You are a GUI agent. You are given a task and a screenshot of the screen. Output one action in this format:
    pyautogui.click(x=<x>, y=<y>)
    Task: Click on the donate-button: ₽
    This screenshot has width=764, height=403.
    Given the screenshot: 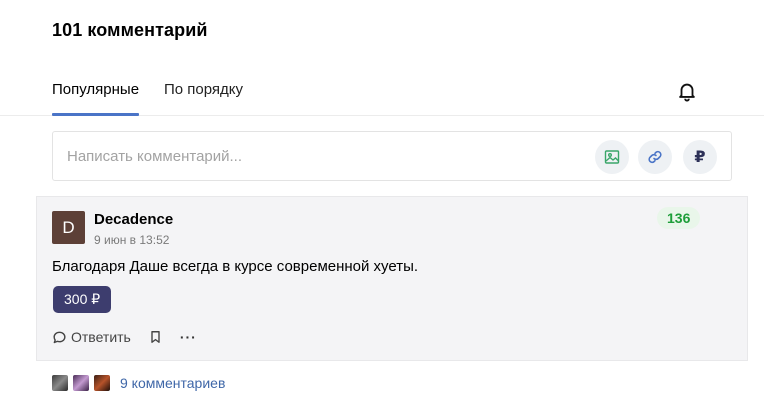 What is the action you would take?
    pyautogui.click(x=700, y=157)
    